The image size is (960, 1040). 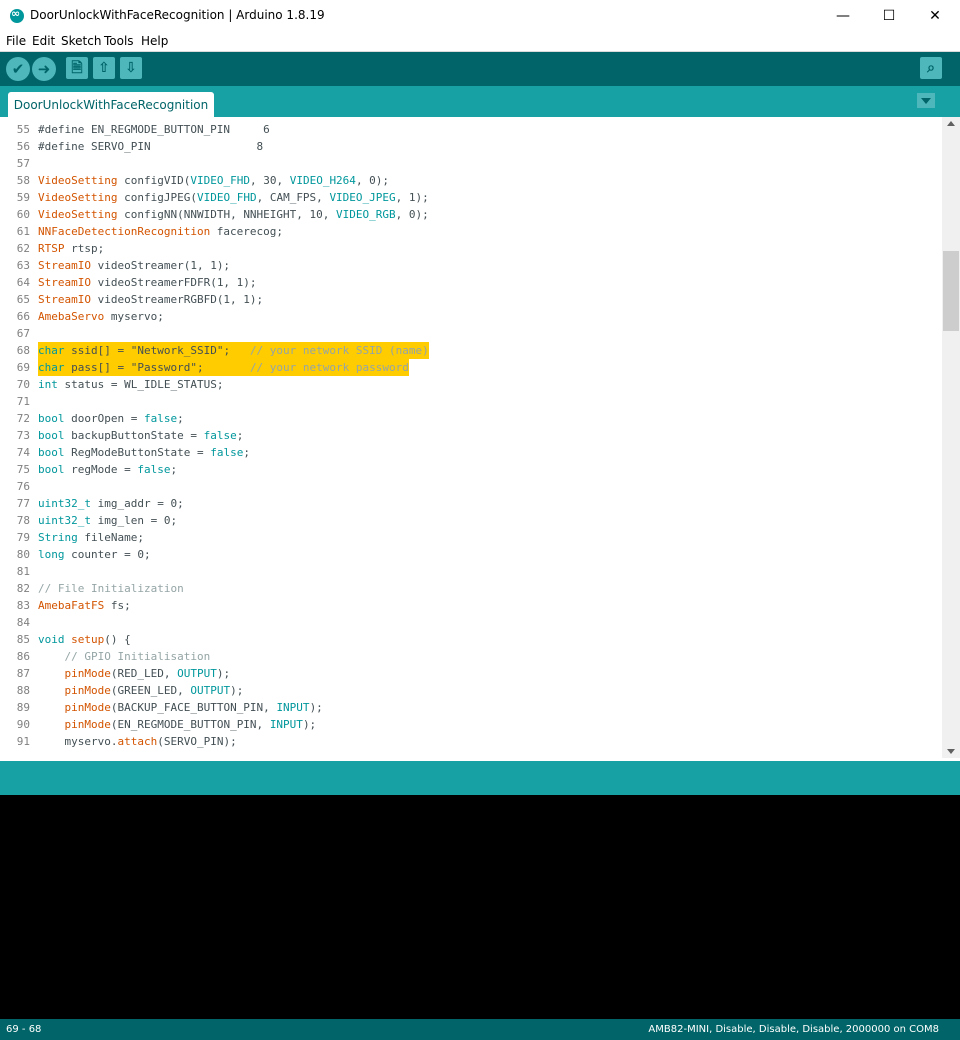 I want to click on menu-edit: Edit, so click(x=43, y=41).